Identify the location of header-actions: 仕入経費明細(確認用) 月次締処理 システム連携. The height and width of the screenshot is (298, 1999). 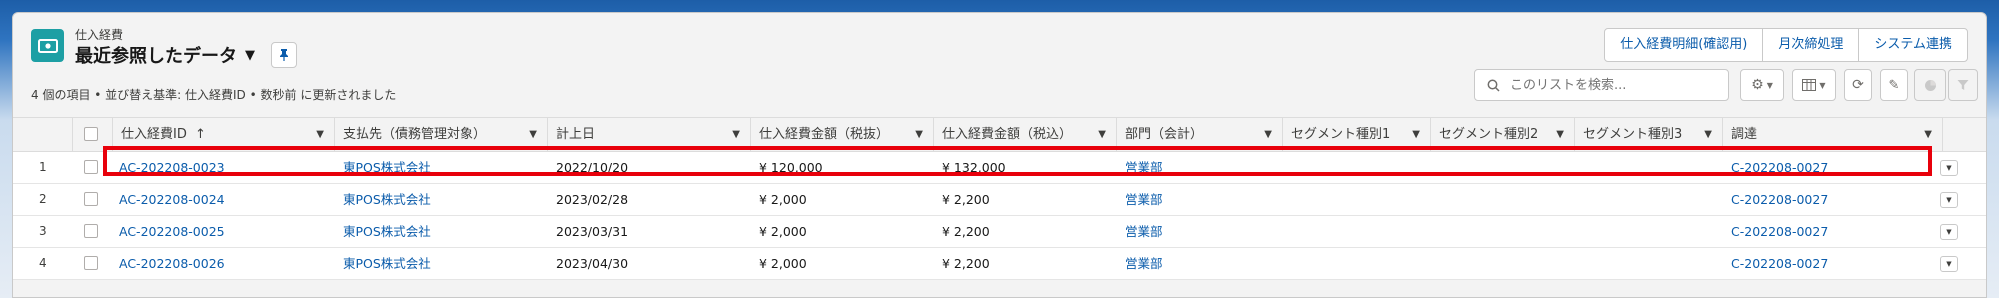
(1786, 45).